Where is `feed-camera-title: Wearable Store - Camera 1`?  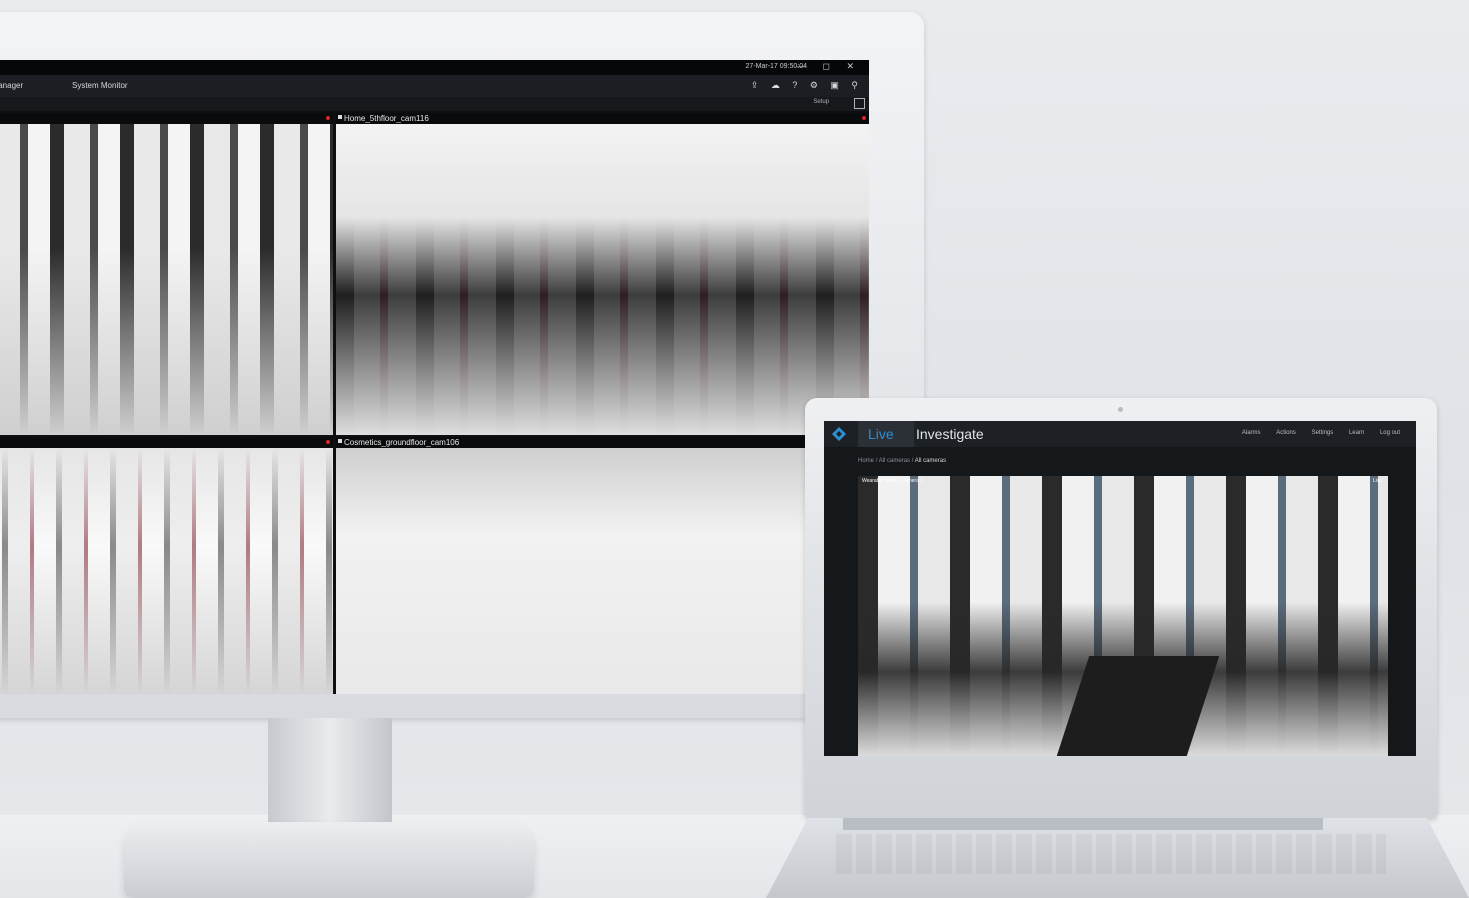
feed-camera-title: Wearable Store - Camera 1 is located at coordinates (893, 481).